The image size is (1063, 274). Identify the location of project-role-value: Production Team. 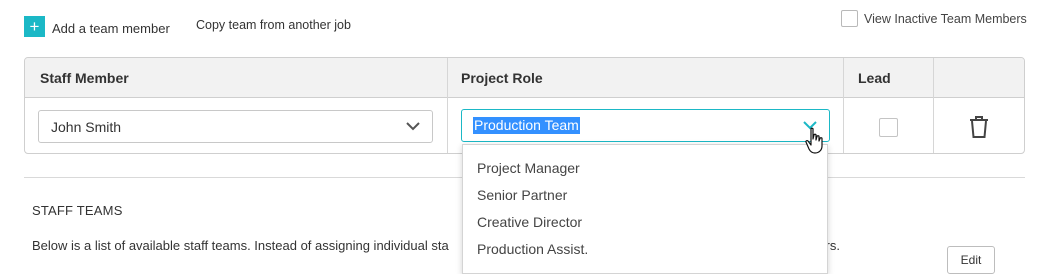
(526, 125).